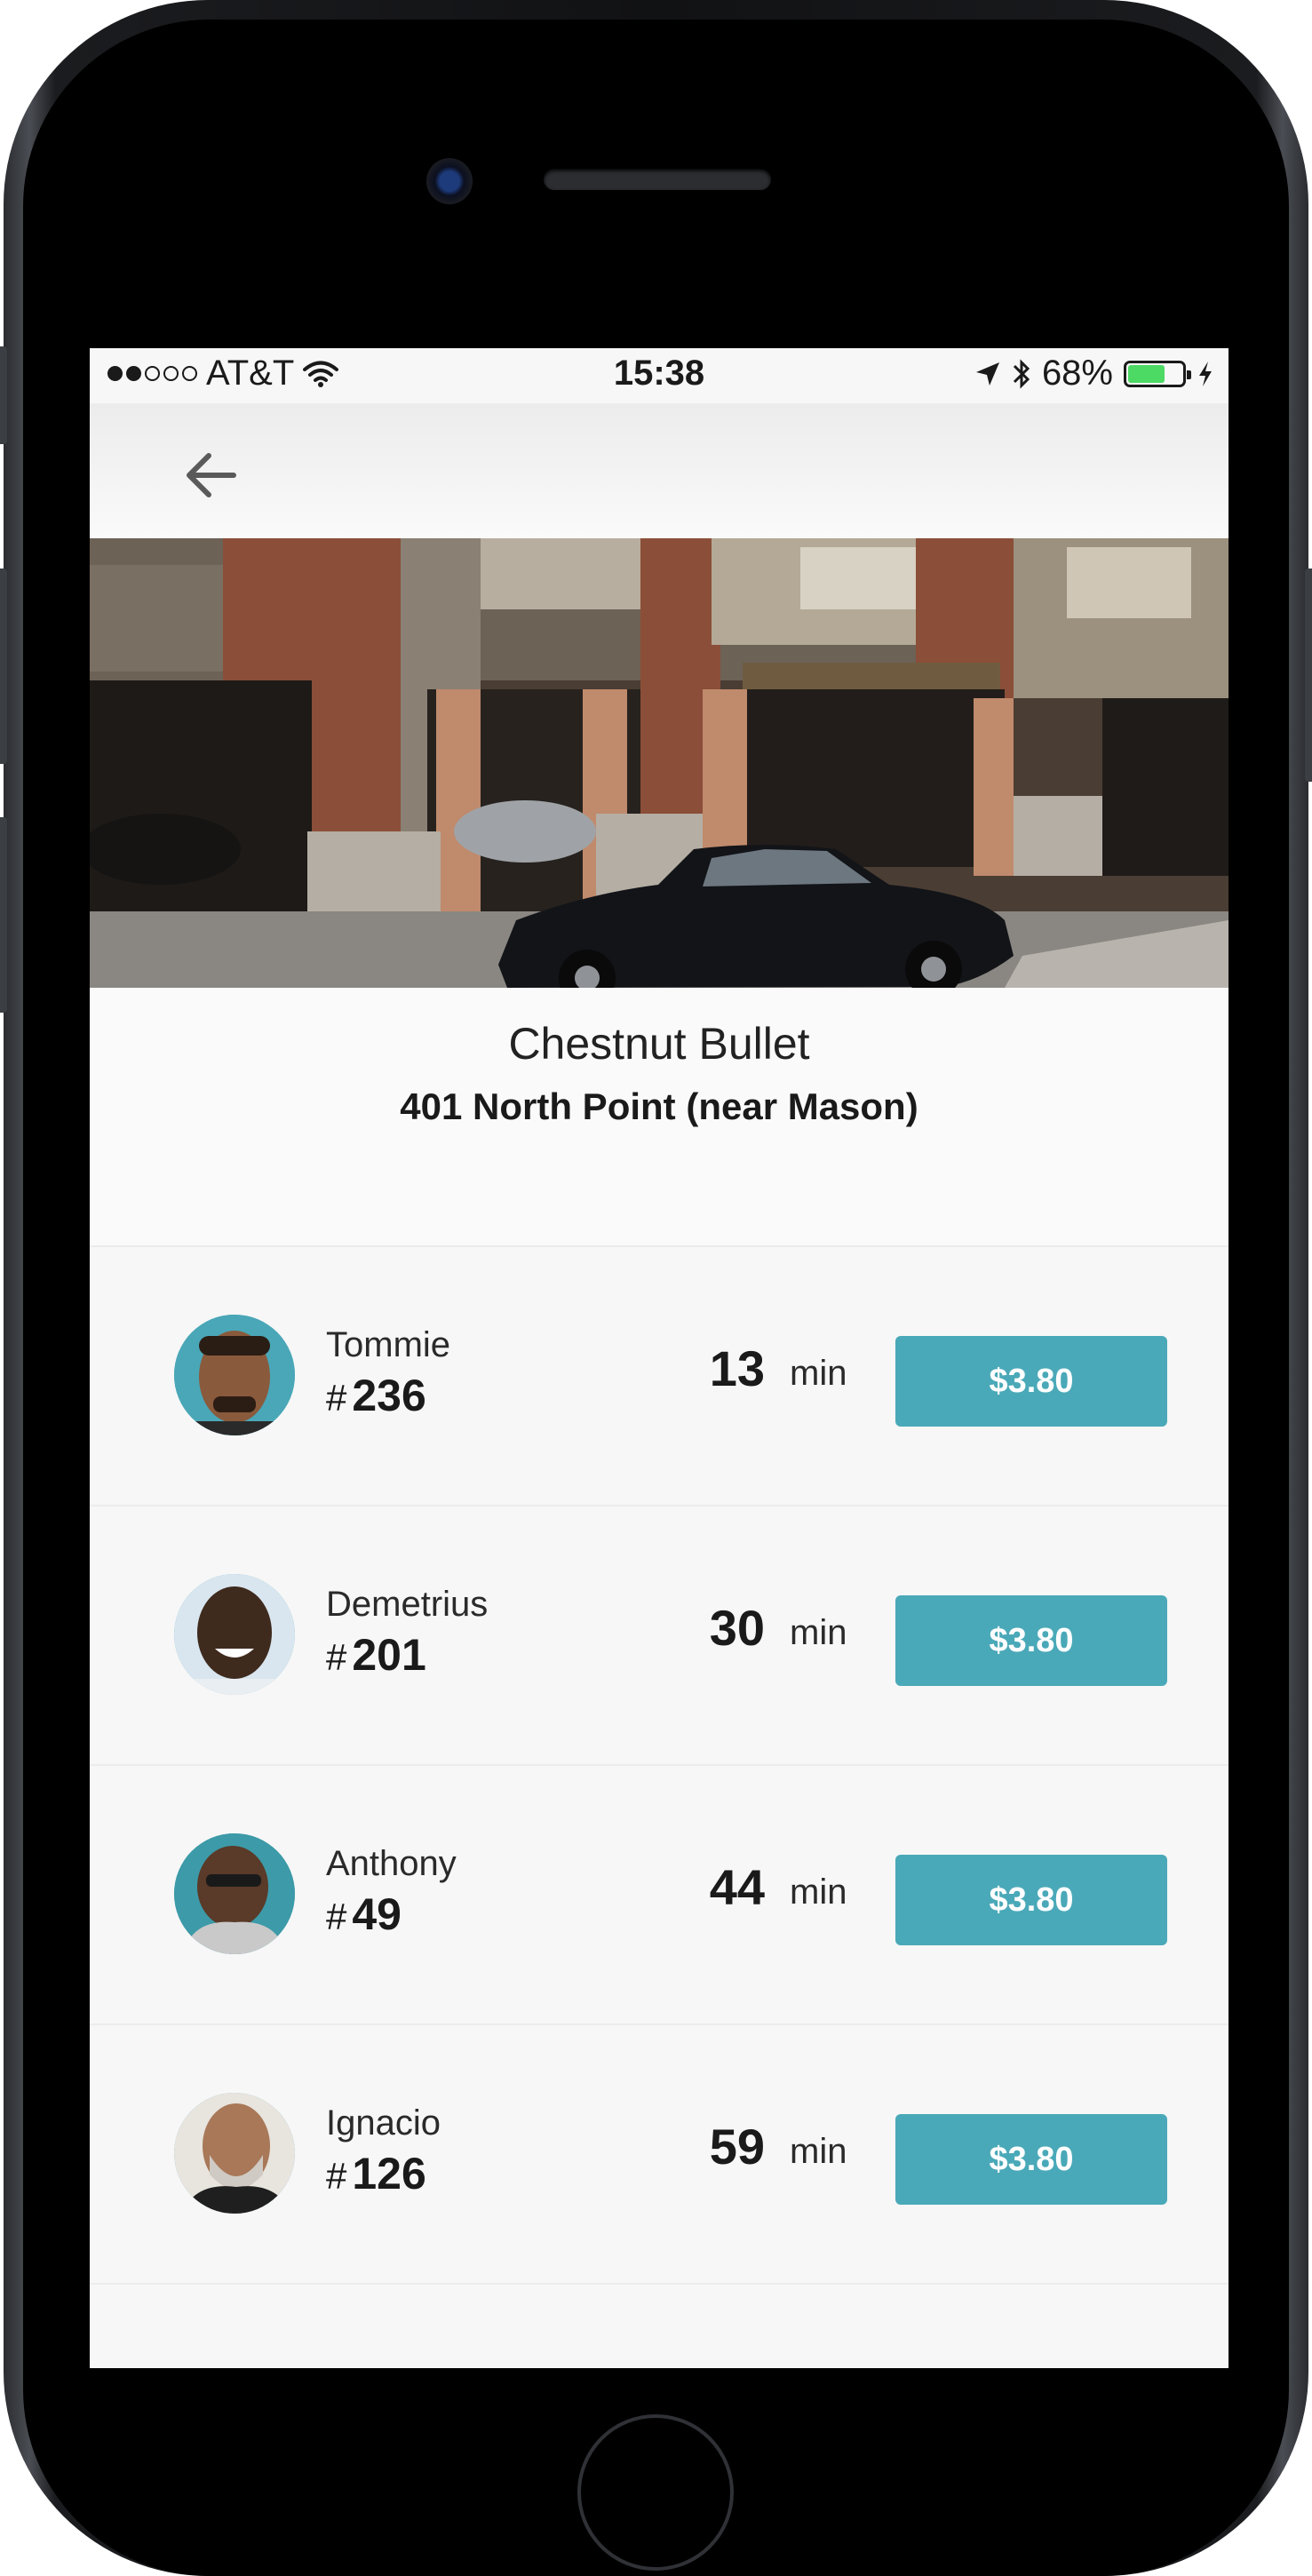 This screenshot has height=2576, width=1312. What do you see at coordinates (737, 2146) in the screenshot?
I see `eta-value: 59` at bounding box center [737, 2146].